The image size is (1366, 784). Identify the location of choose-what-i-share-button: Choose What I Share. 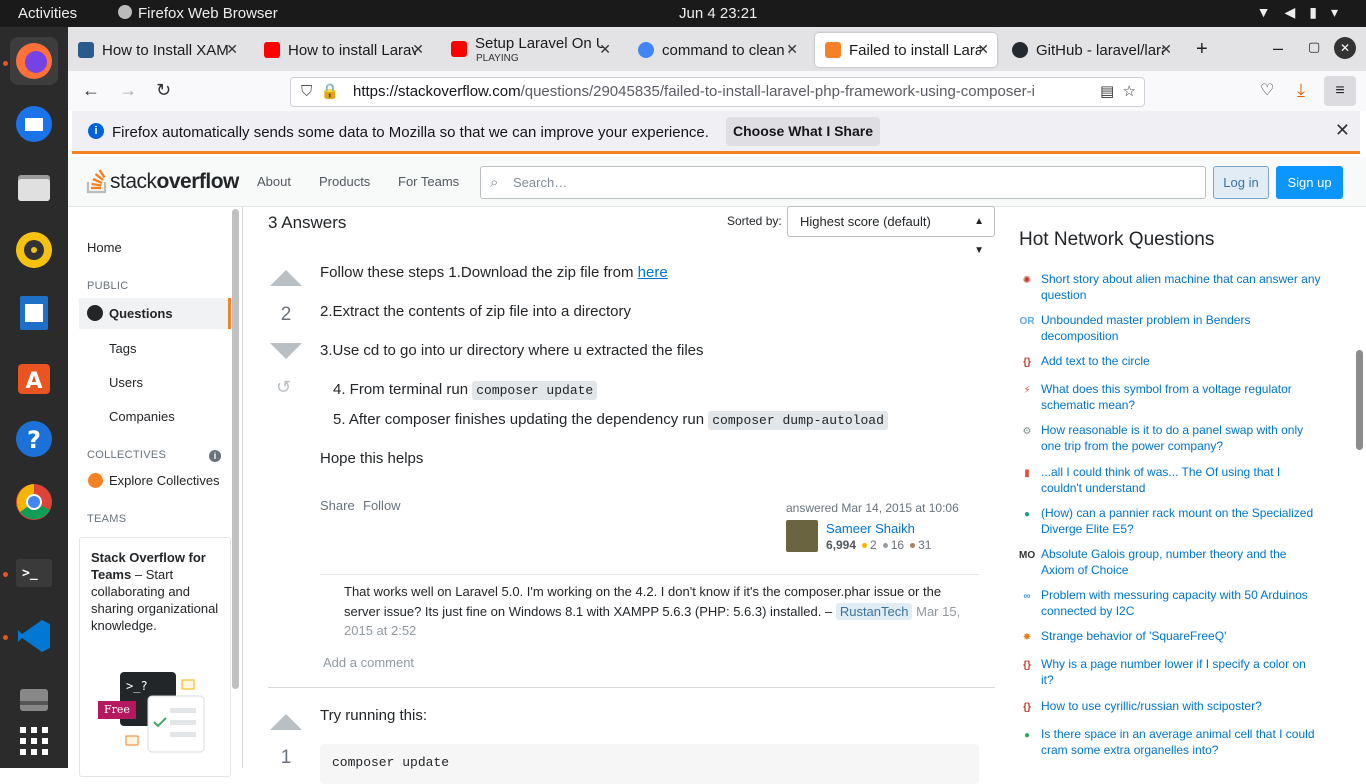
(803, 131).